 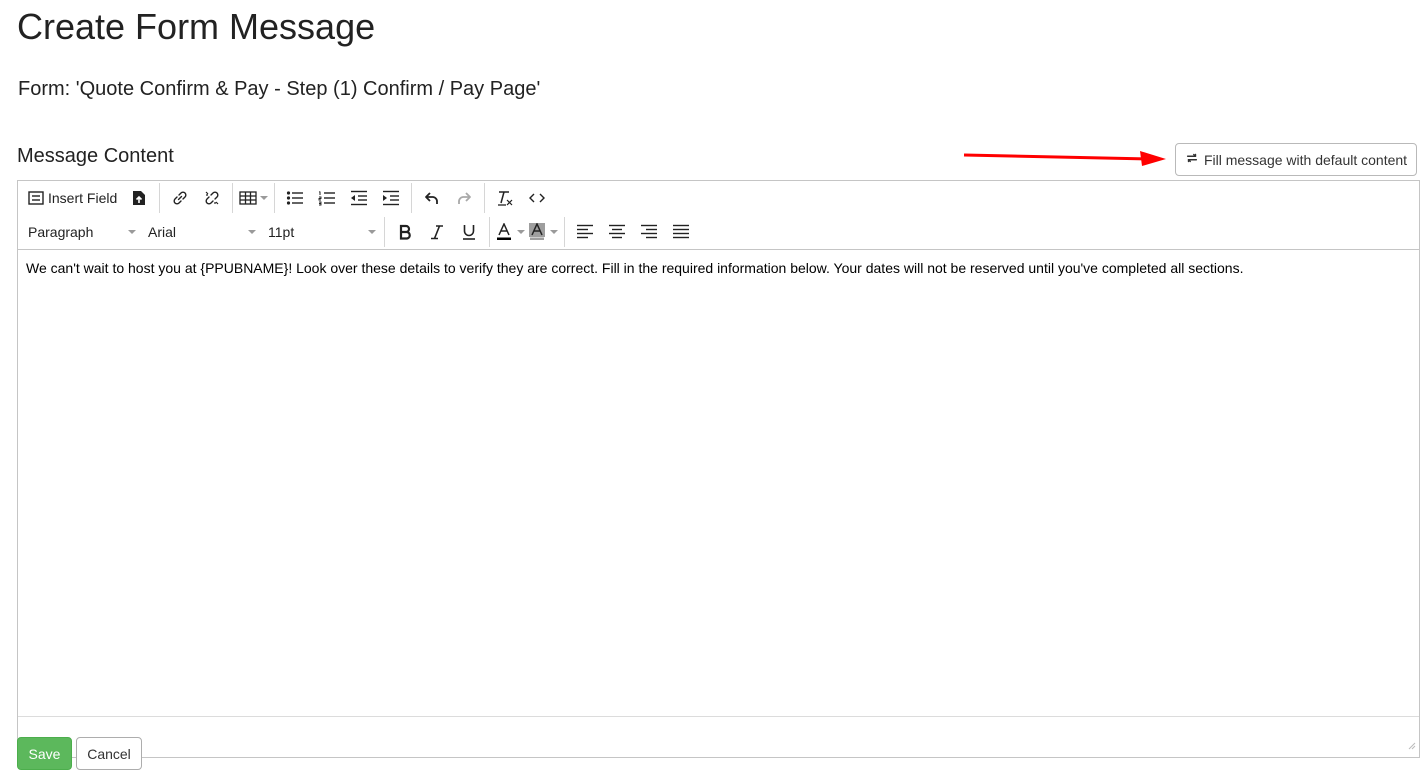 I want to click on insert-file-button, so click(x=139, y=198).